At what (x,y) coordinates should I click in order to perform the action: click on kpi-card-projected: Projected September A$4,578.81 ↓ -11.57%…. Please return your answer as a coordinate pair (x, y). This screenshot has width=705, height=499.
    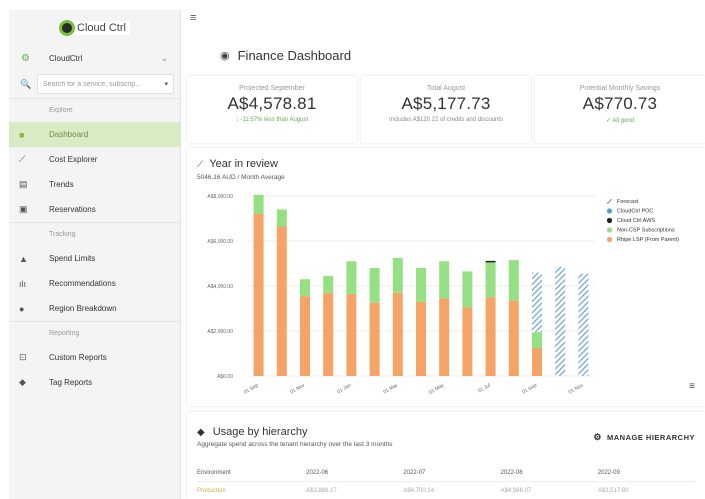
    Looking at the image, I should click on (272, 109).